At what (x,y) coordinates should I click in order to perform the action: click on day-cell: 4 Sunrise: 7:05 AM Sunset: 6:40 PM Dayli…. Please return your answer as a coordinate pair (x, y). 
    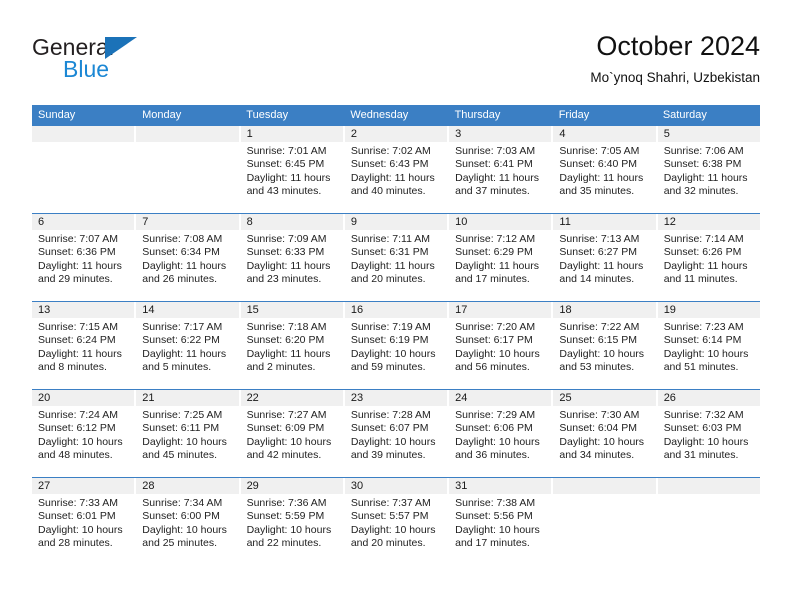
    Looking at the image, I should click on (605, 169).